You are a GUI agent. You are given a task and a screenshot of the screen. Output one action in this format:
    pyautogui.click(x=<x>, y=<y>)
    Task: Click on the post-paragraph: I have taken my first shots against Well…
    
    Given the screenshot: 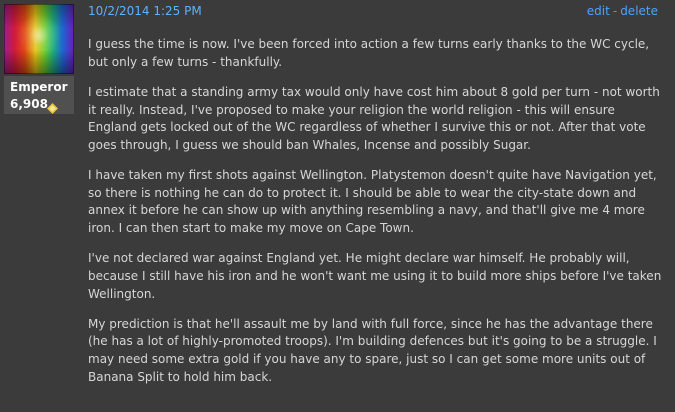 What is the action you would take?
    pyautogui.click(x=372, y=202)
    